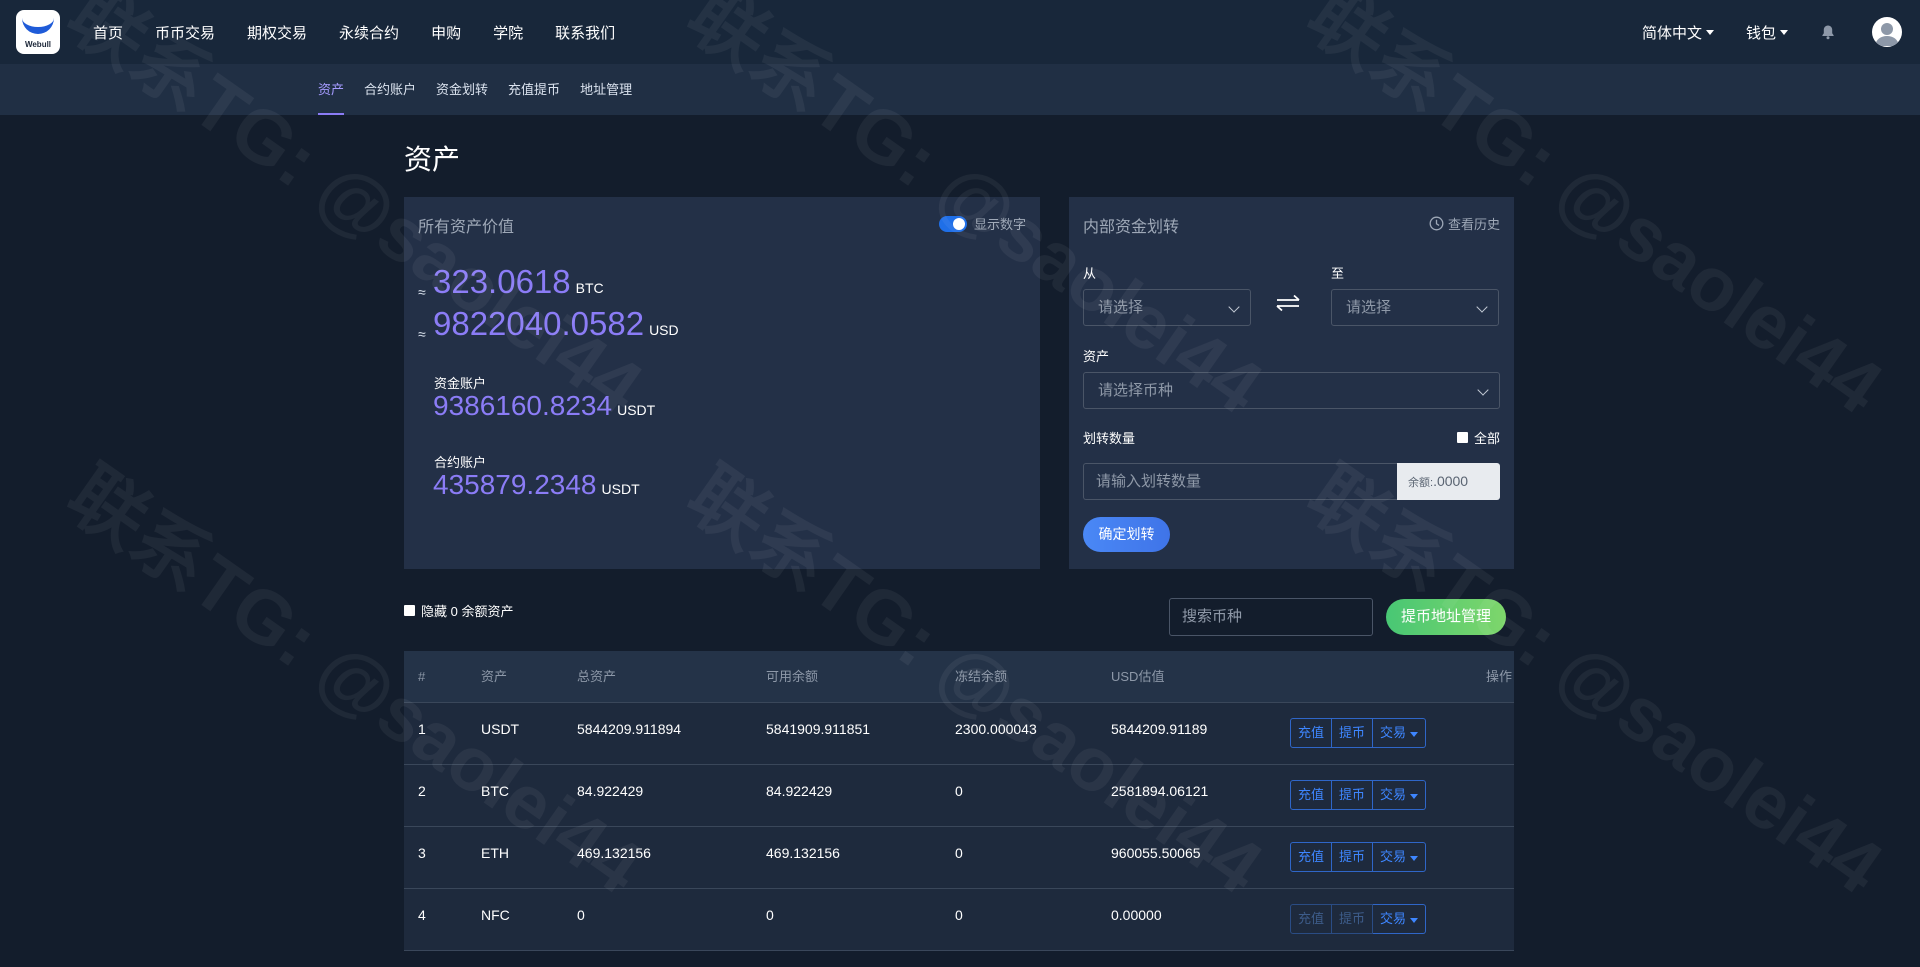  What do you see at coordinates (770, 915) in the screenshot?
I see `row-available: 0` at bounding box center [770, 915].